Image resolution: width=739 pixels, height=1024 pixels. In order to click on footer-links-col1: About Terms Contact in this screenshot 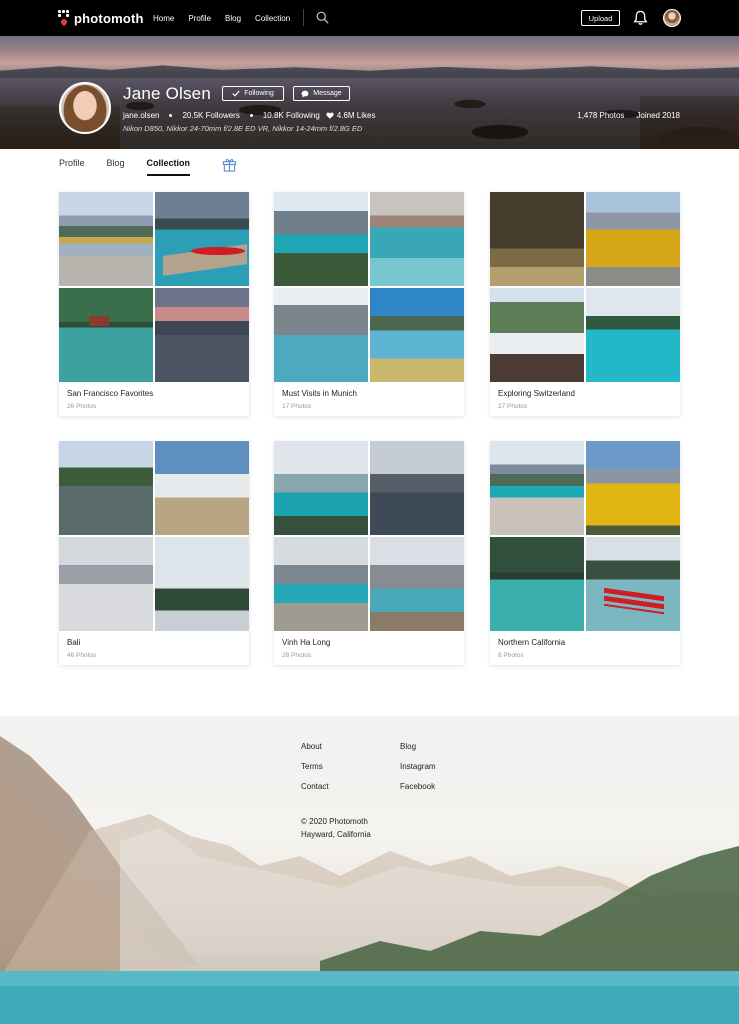, I will do `click(315, 766)`.